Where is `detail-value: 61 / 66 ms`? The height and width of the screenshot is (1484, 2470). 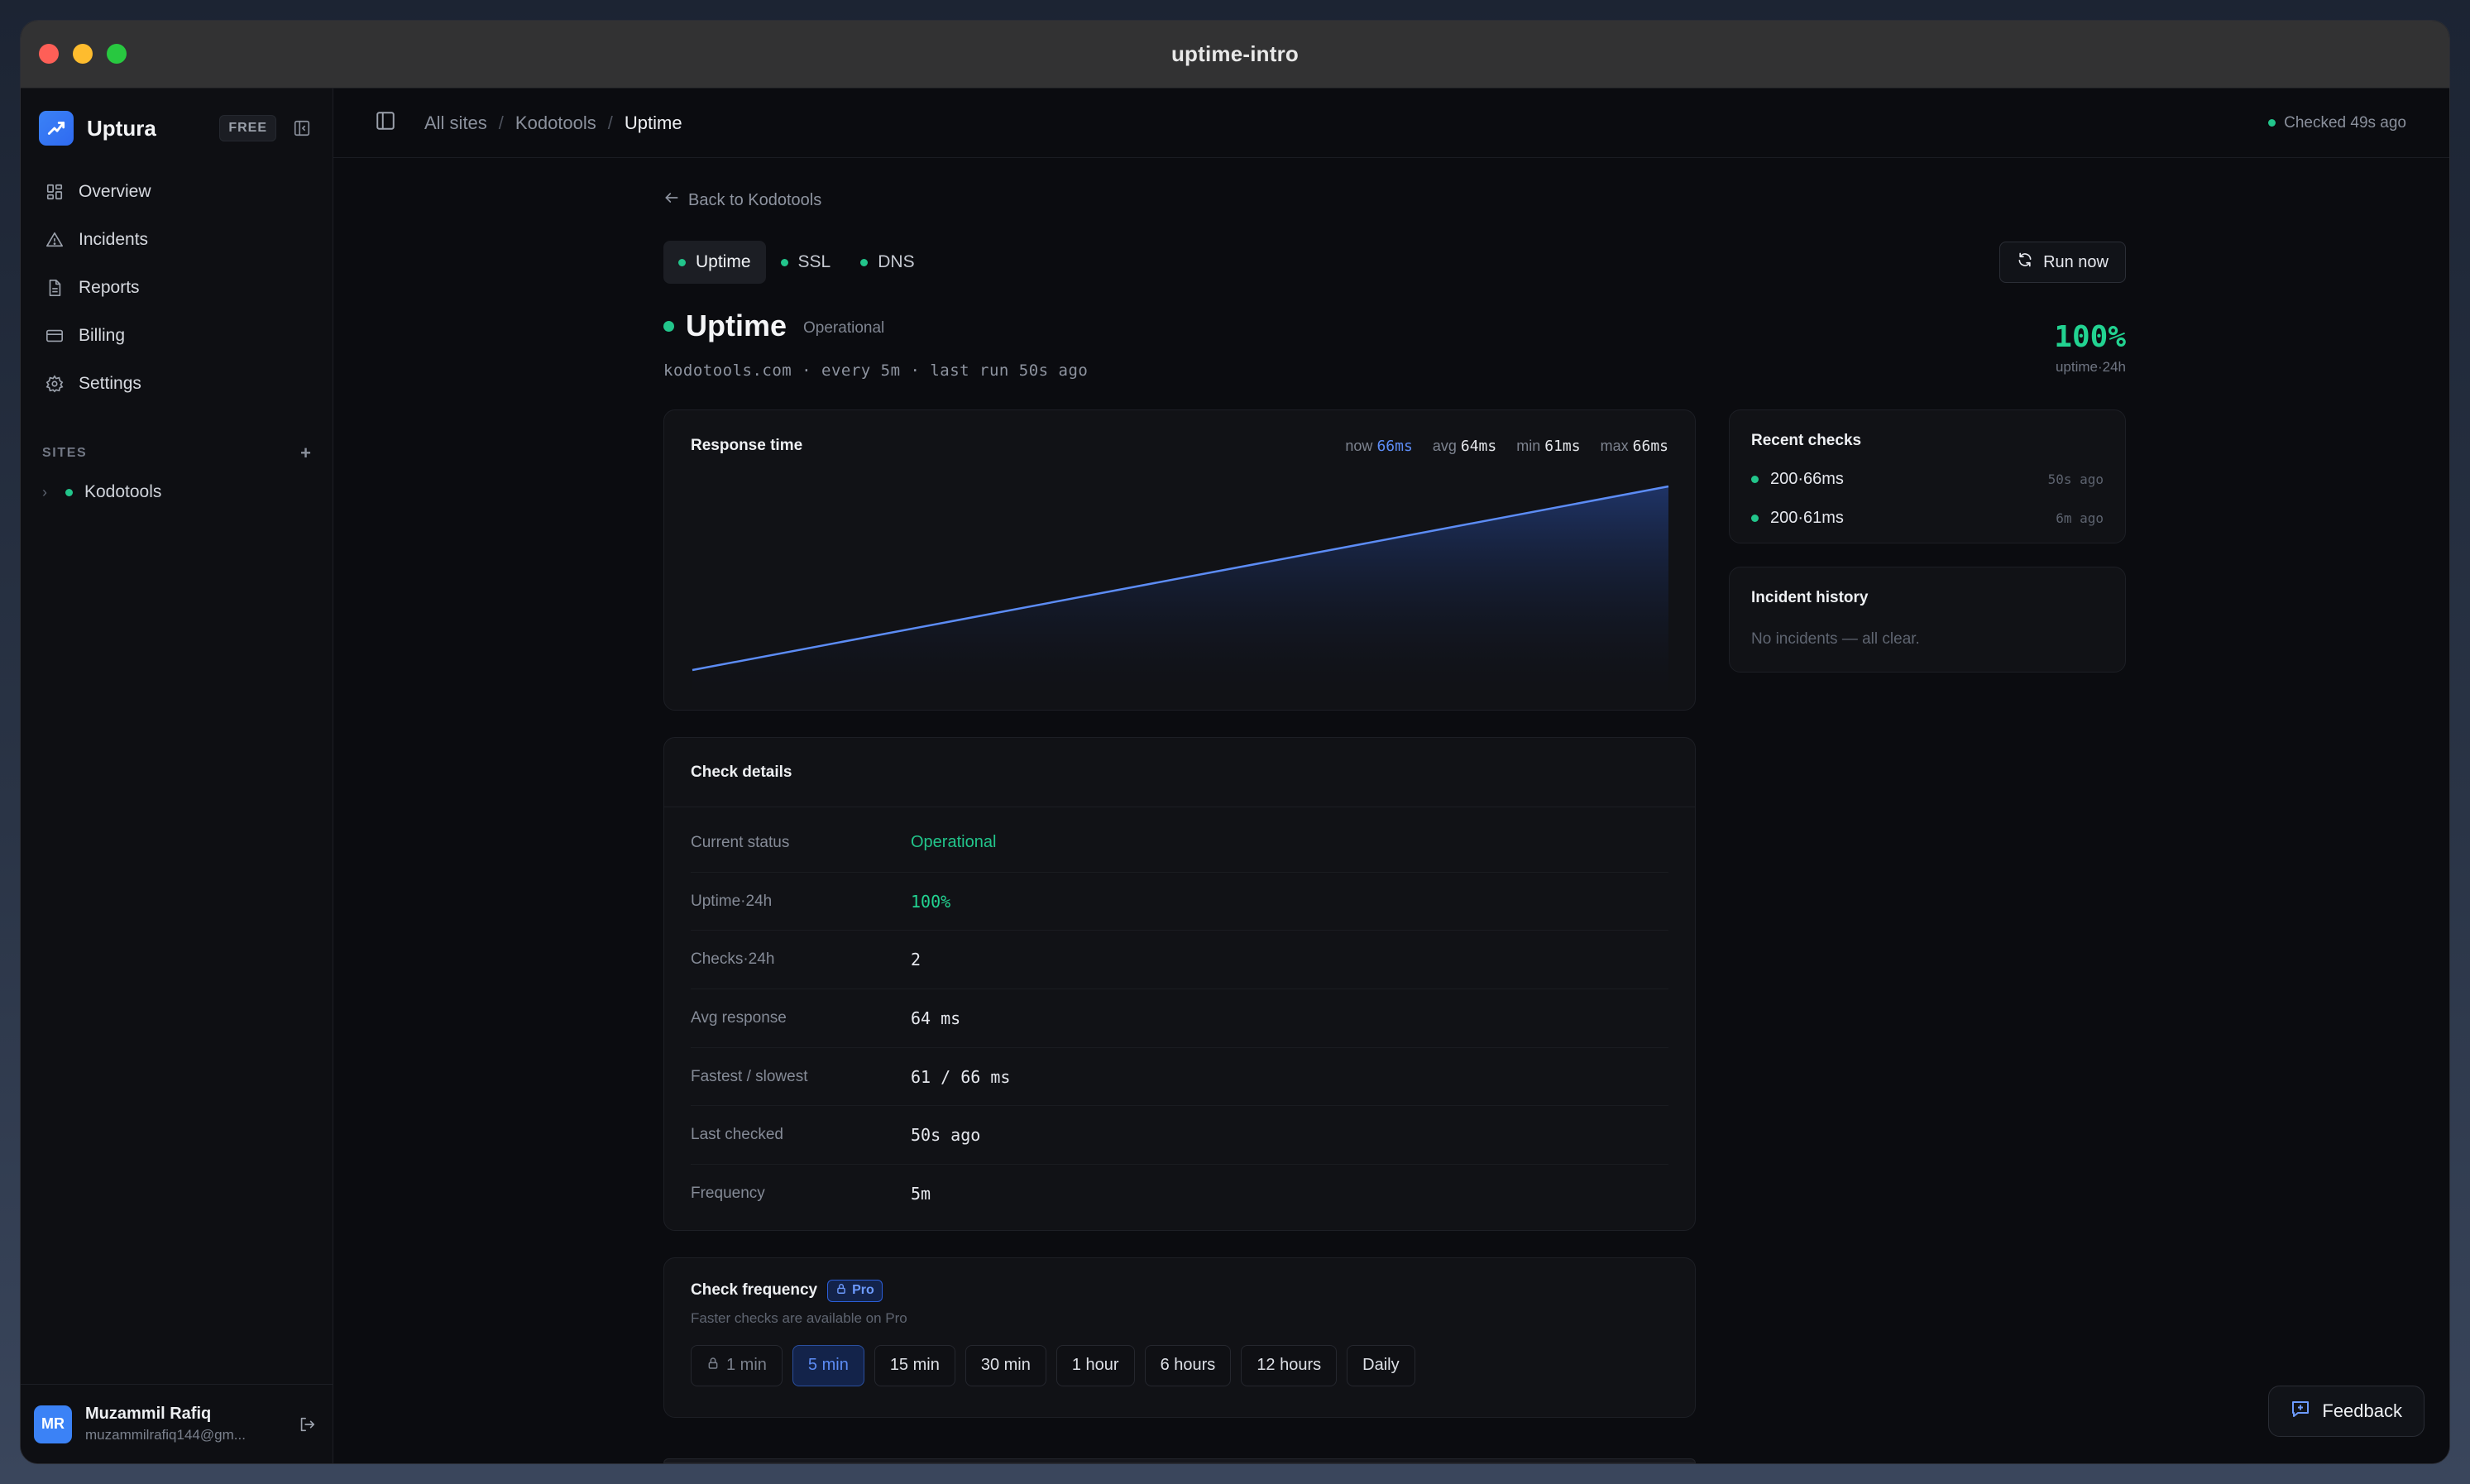
detail-value: 61 / 66 ms is located at coordinates (961, 1076).